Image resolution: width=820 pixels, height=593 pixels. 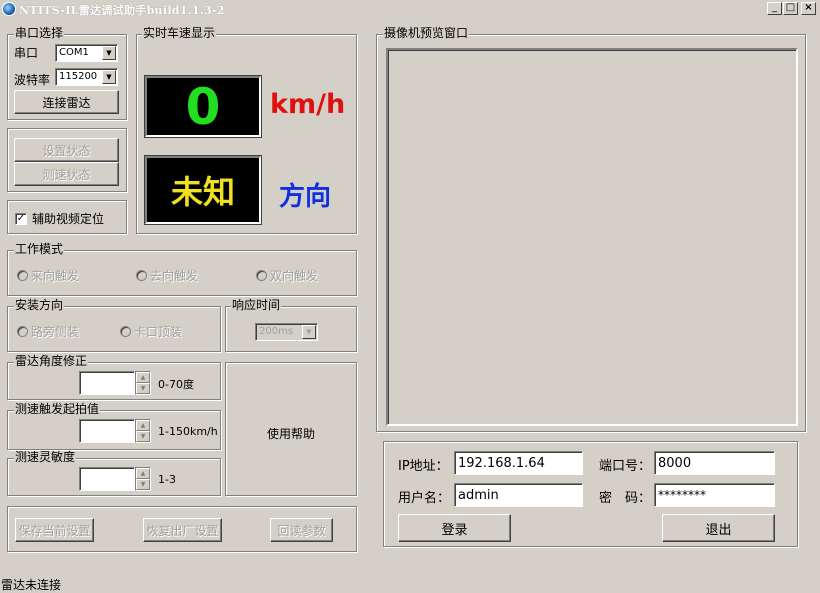 I want to click on username-label: 用户名：, so click(x=424, y=498).